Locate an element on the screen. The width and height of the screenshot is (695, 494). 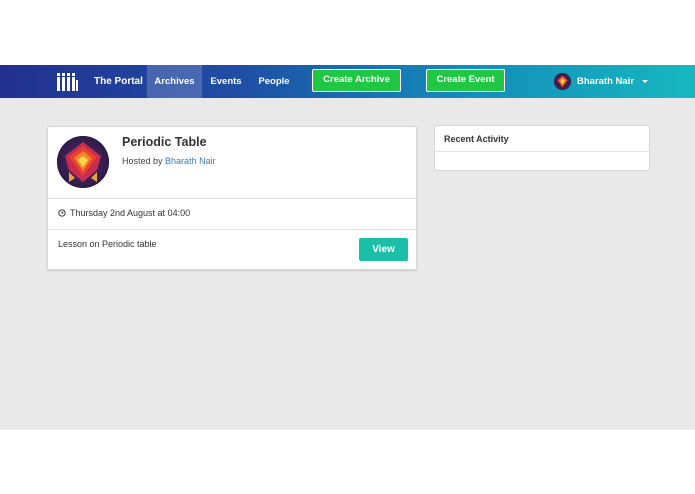
create-event-button: Create Event is located at coordinates (465, 80).